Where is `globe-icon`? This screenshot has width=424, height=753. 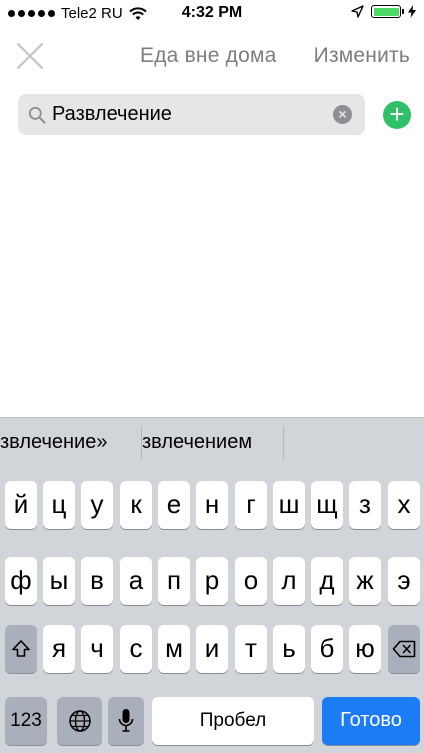 globe-icon is located at coordinates (79, 721).